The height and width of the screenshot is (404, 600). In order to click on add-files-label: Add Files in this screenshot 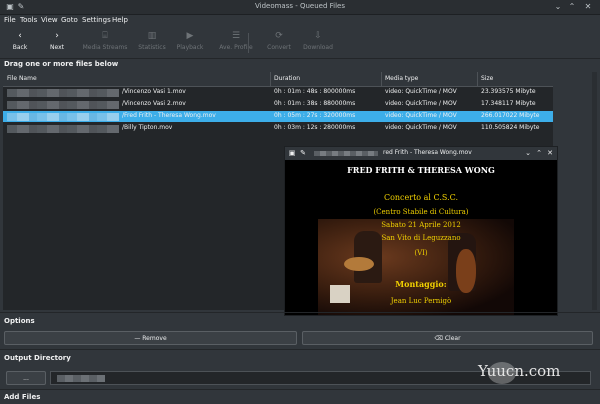, I will do `click(22, 397)`.